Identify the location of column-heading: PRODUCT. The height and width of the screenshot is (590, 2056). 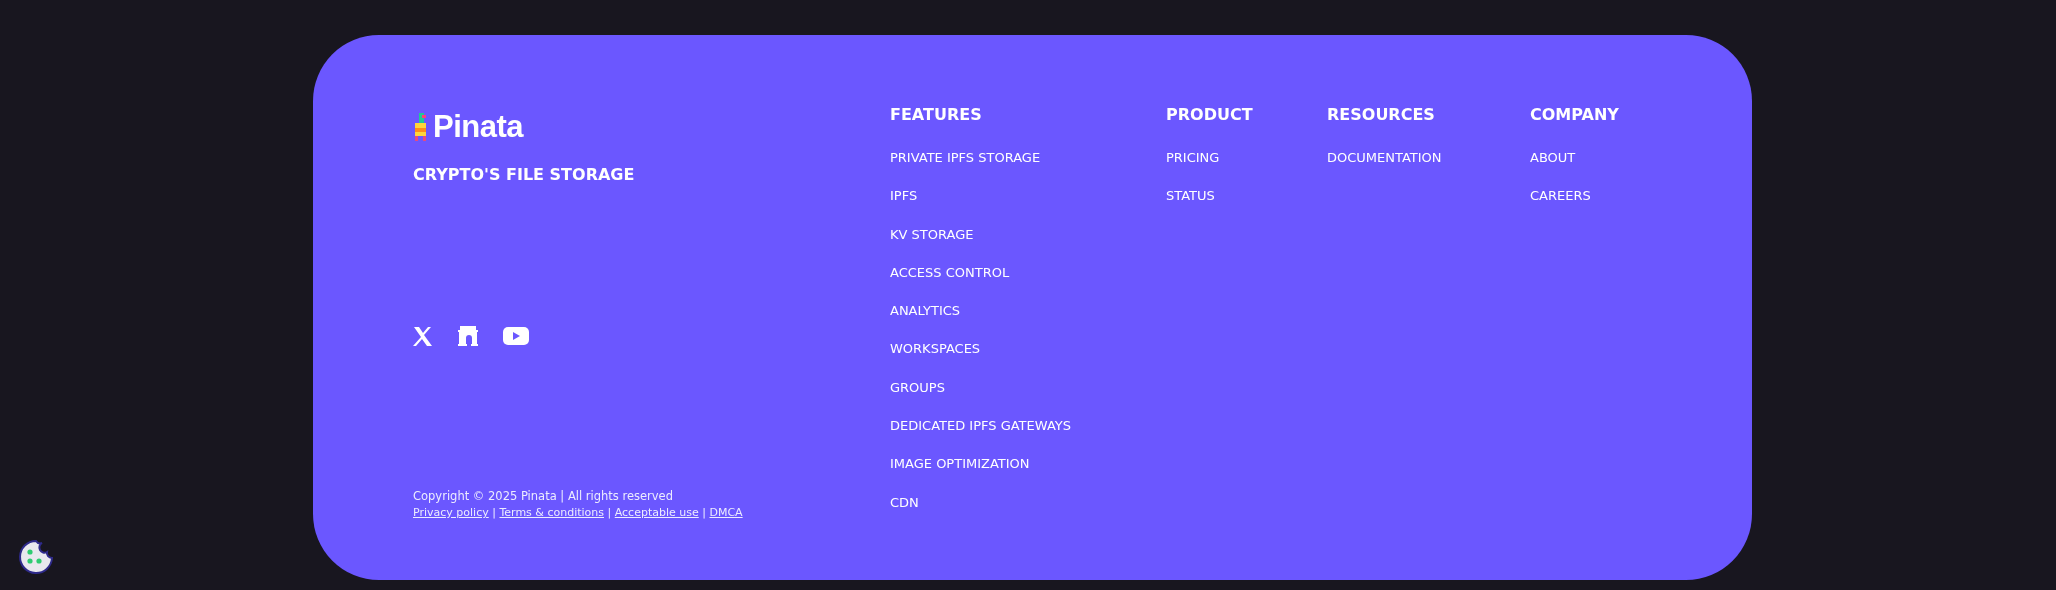
(1210, 114).